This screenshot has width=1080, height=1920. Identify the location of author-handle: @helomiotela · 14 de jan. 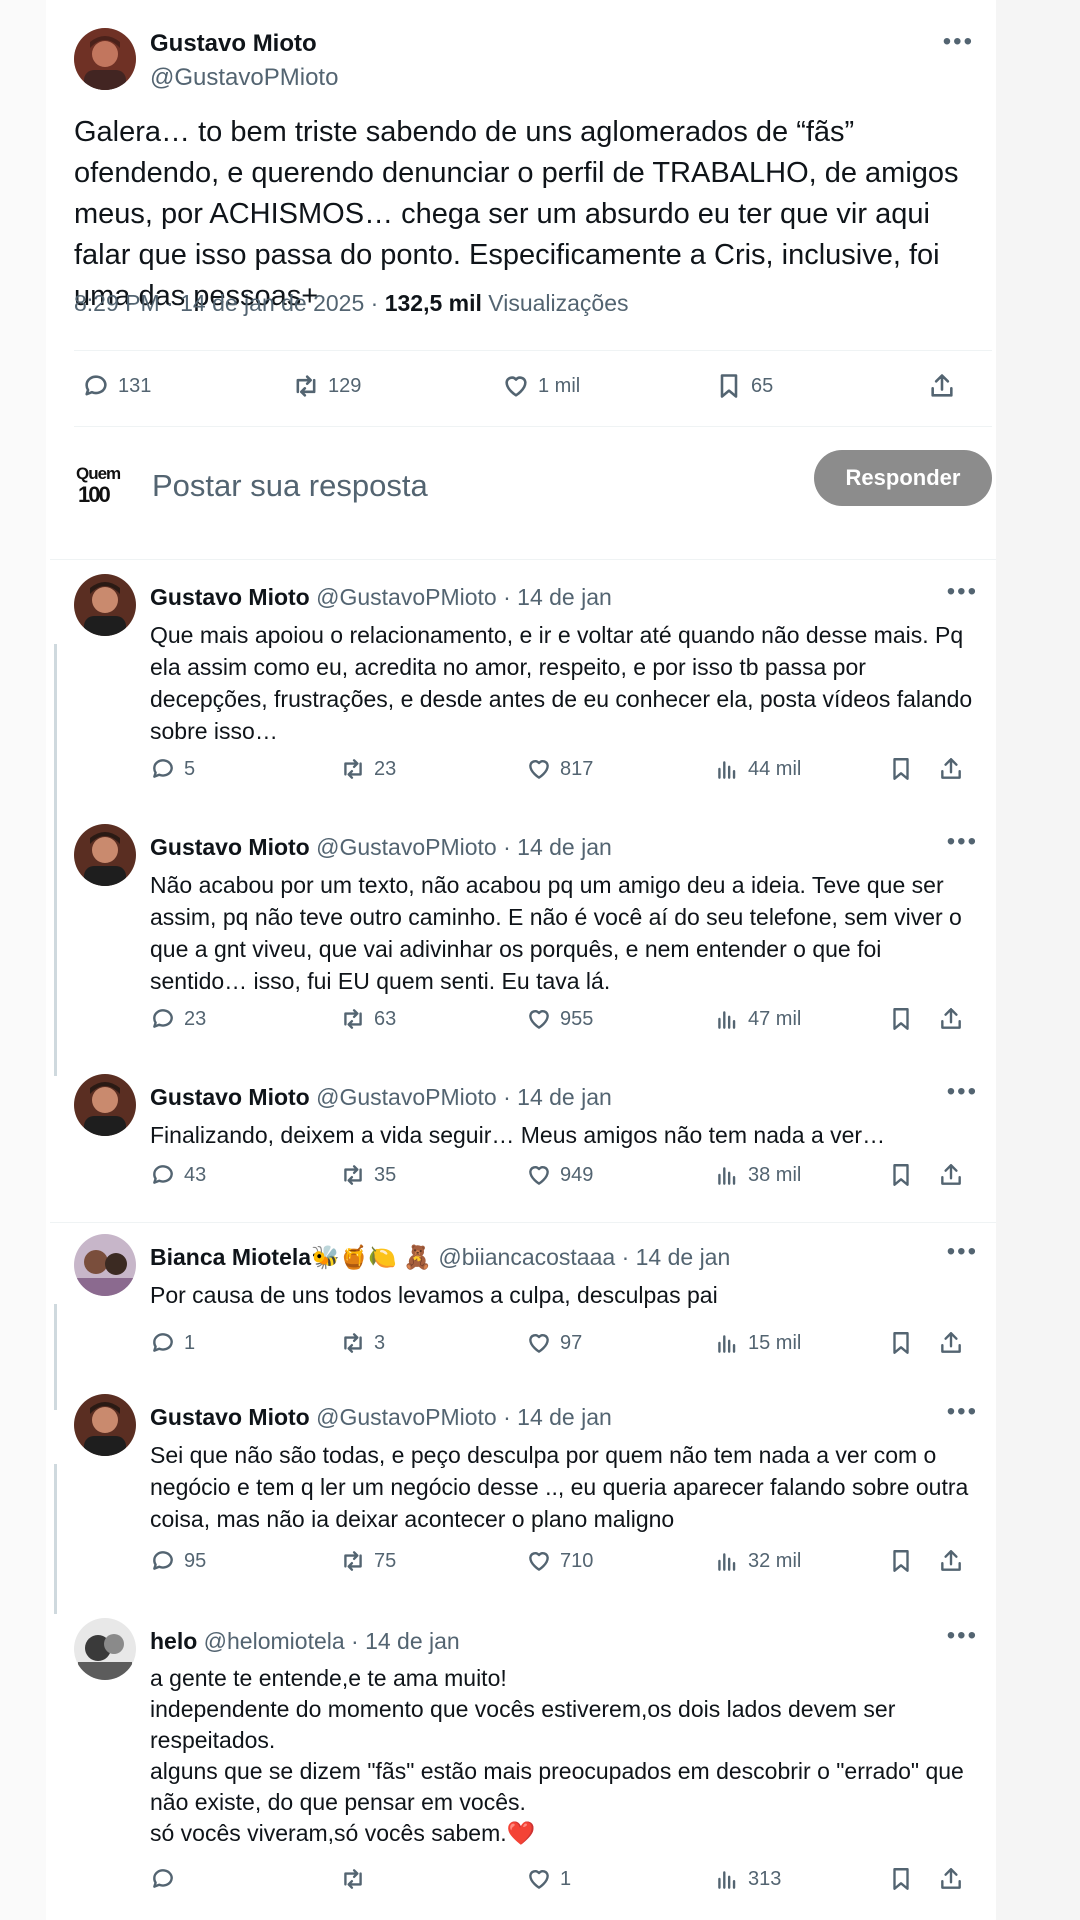
(332, 1641).